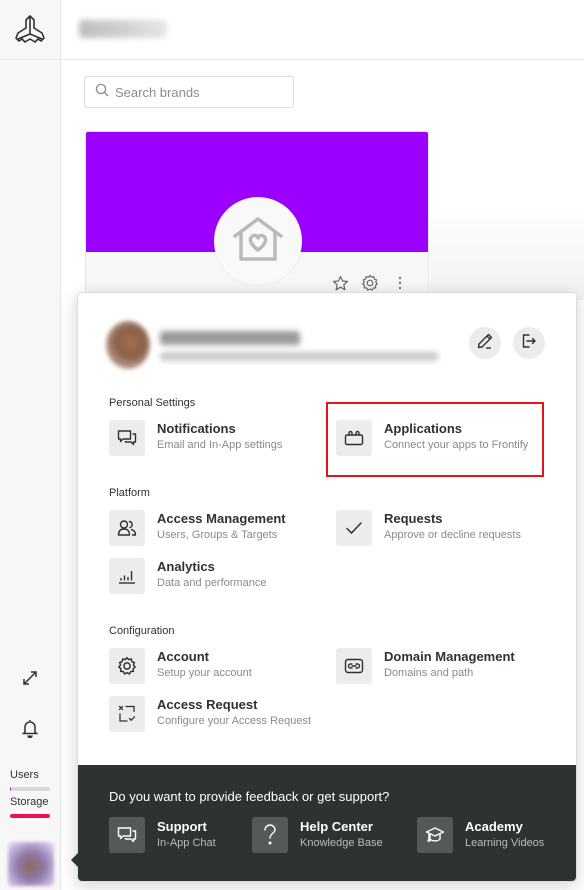  Describe the element at coordinates (187, 576) in the screenshot. I see `menu-item-analytics: Analytics Data and performance` at that location.